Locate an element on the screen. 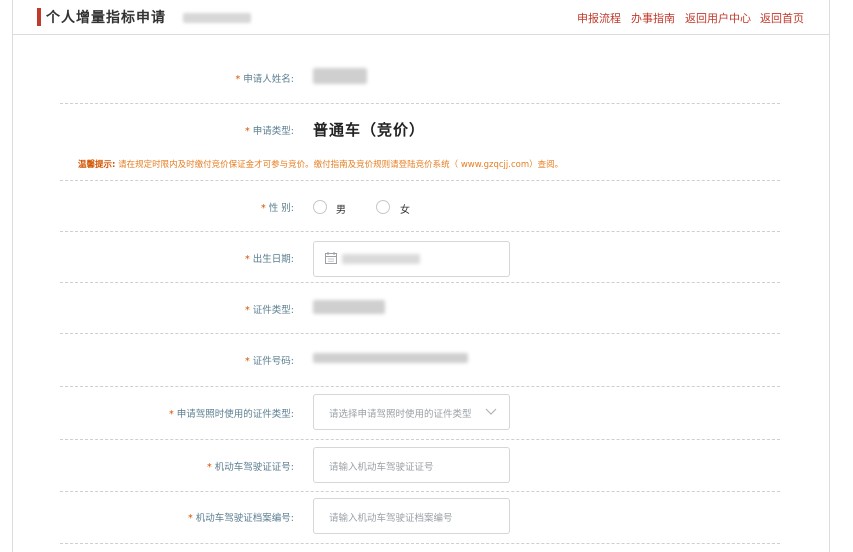  nav-guide: 办事指南 is located at coordinates (653, 18).